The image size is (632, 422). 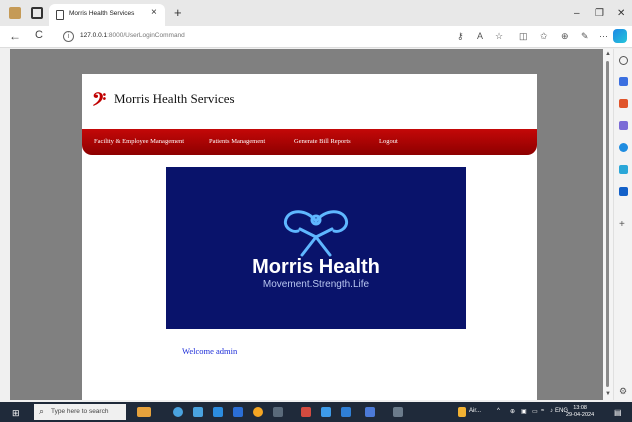 I want to click on scroll-up-arrow: ▲, so click(x=608, y=54).